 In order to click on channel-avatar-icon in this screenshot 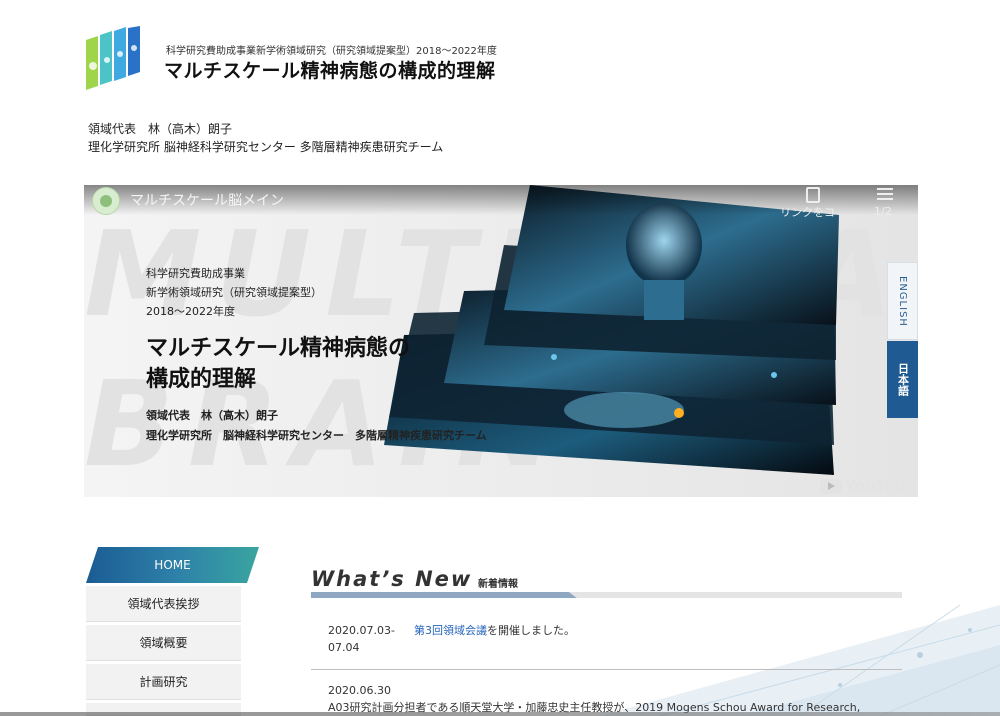, I will do `click(106, 201)`.